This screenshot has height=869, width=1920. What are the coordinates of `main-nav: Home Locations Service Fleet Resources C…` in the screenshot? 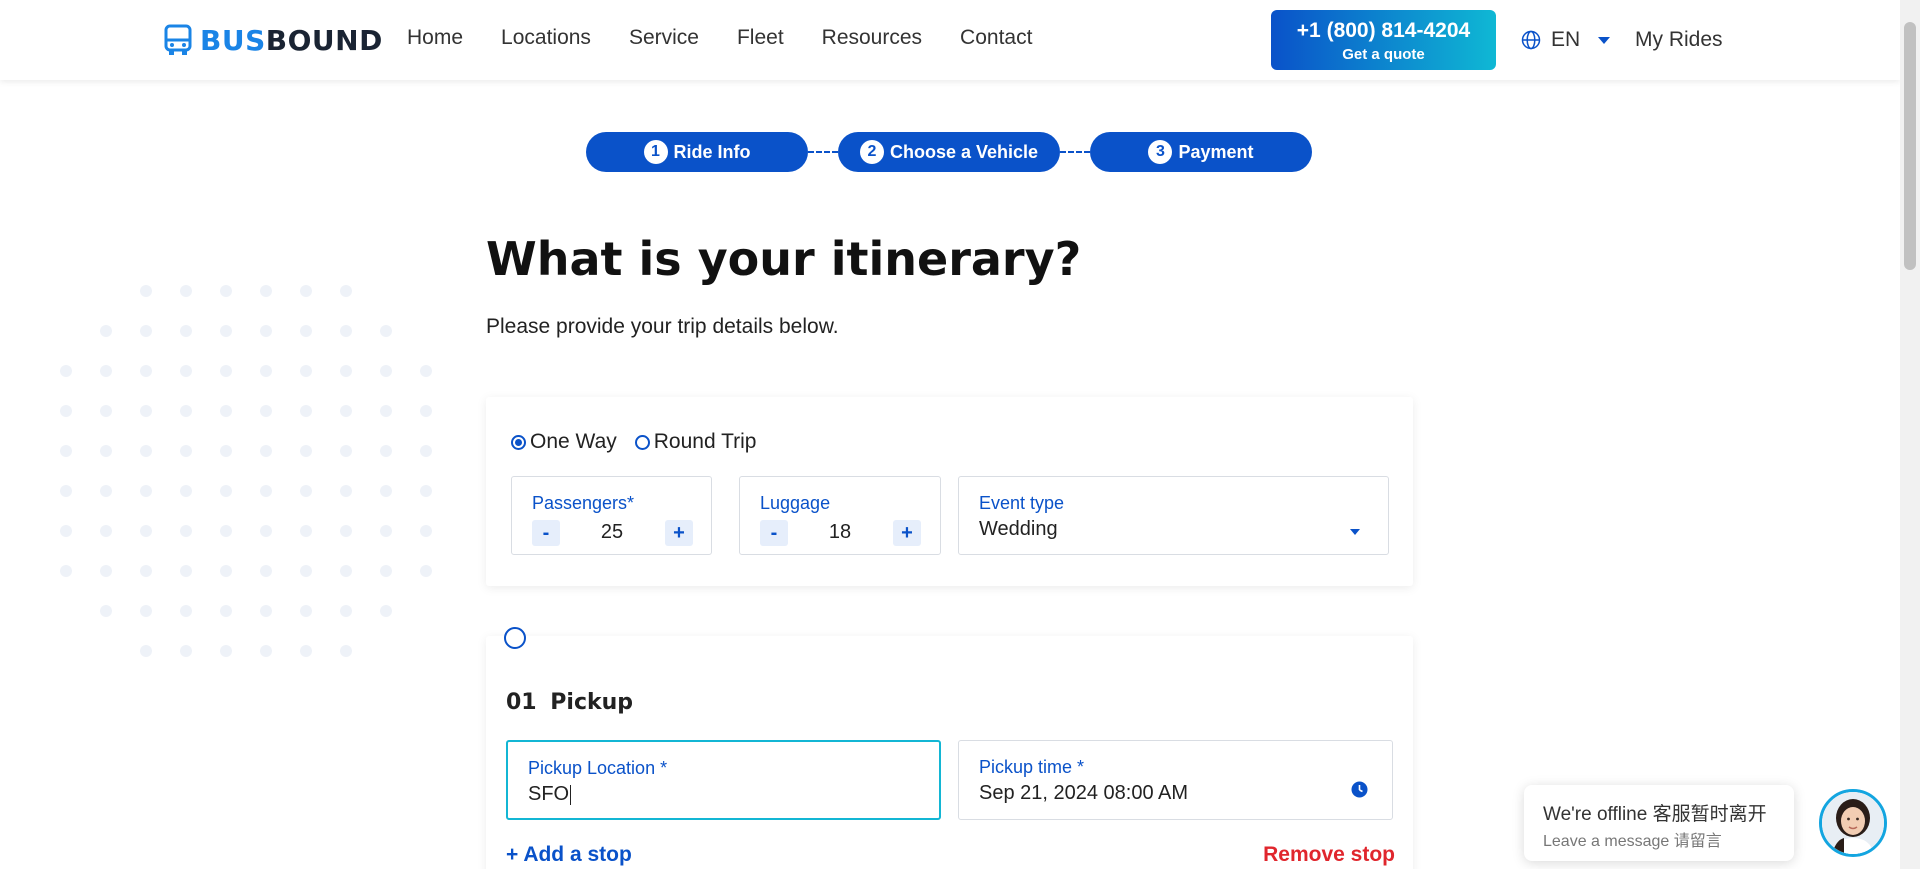 It's located at (738, 38).